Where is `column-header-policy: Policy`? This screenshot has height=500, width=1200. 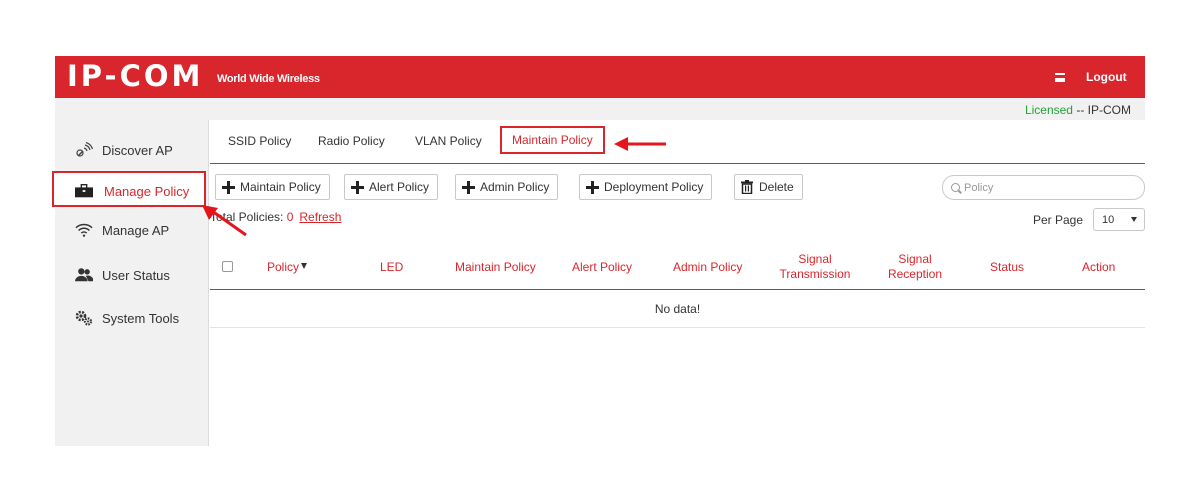
column-header-policy: Policy is located at coordinates (287, 267).